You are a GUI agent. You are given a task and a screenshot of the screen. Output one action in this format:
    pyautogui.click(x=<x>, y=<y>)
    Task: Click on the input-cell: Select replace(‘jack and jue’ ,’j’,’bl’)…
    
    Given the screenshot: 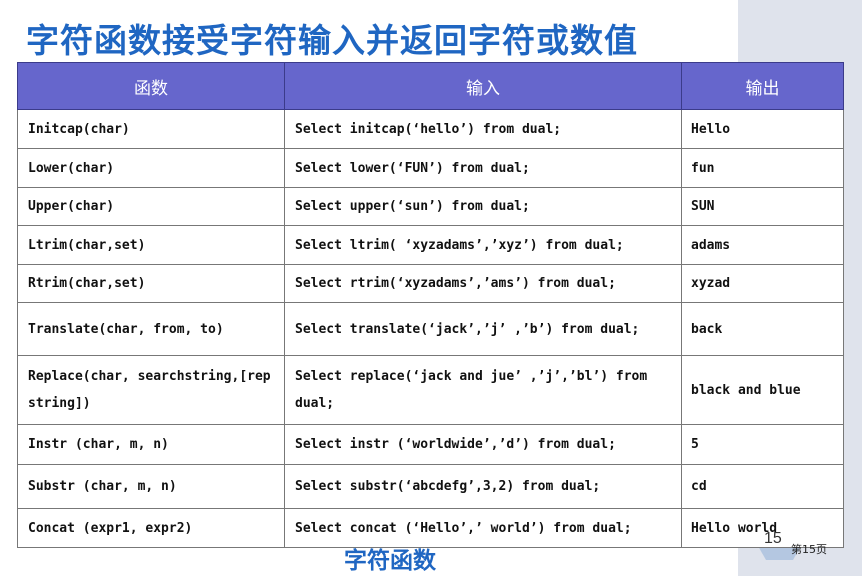 What is the action you would take?
    pyautogui.click(x=483, y=390)
    